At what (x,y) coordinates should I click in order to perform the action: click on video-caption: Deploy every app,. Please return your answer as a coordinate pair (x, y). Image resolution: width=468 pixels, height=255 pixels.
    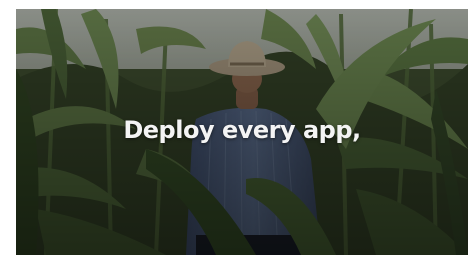
    Looking at the image, I should click on (242, 130).